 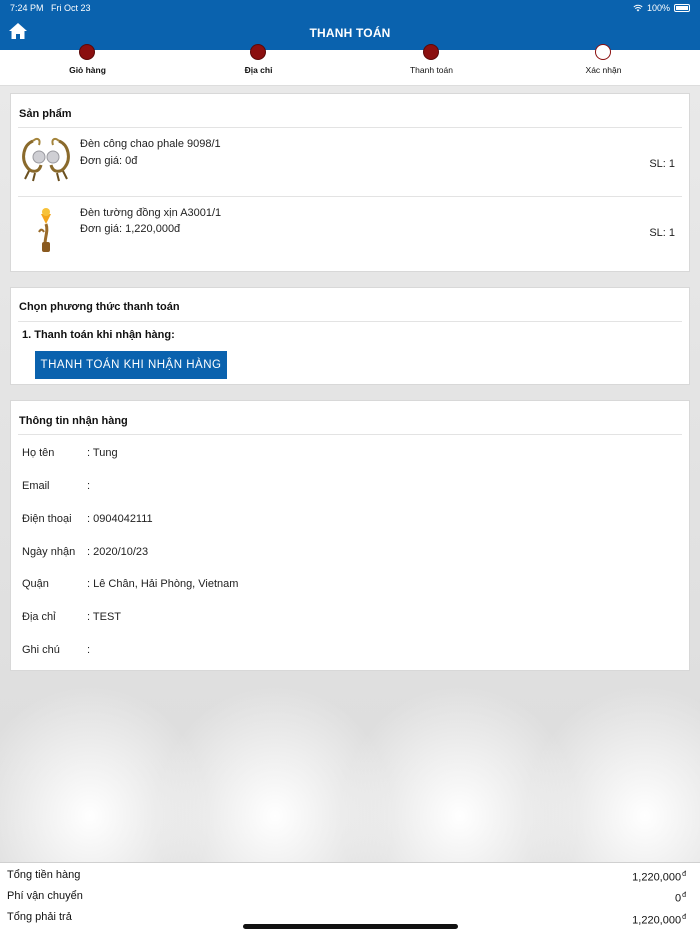 What do you see at coordinates (131, 365) in the screenshot?
I see `cod-payment-button: THANH TOÁN KHI NHẬN HÀNG` at bounding box center [131, 365].